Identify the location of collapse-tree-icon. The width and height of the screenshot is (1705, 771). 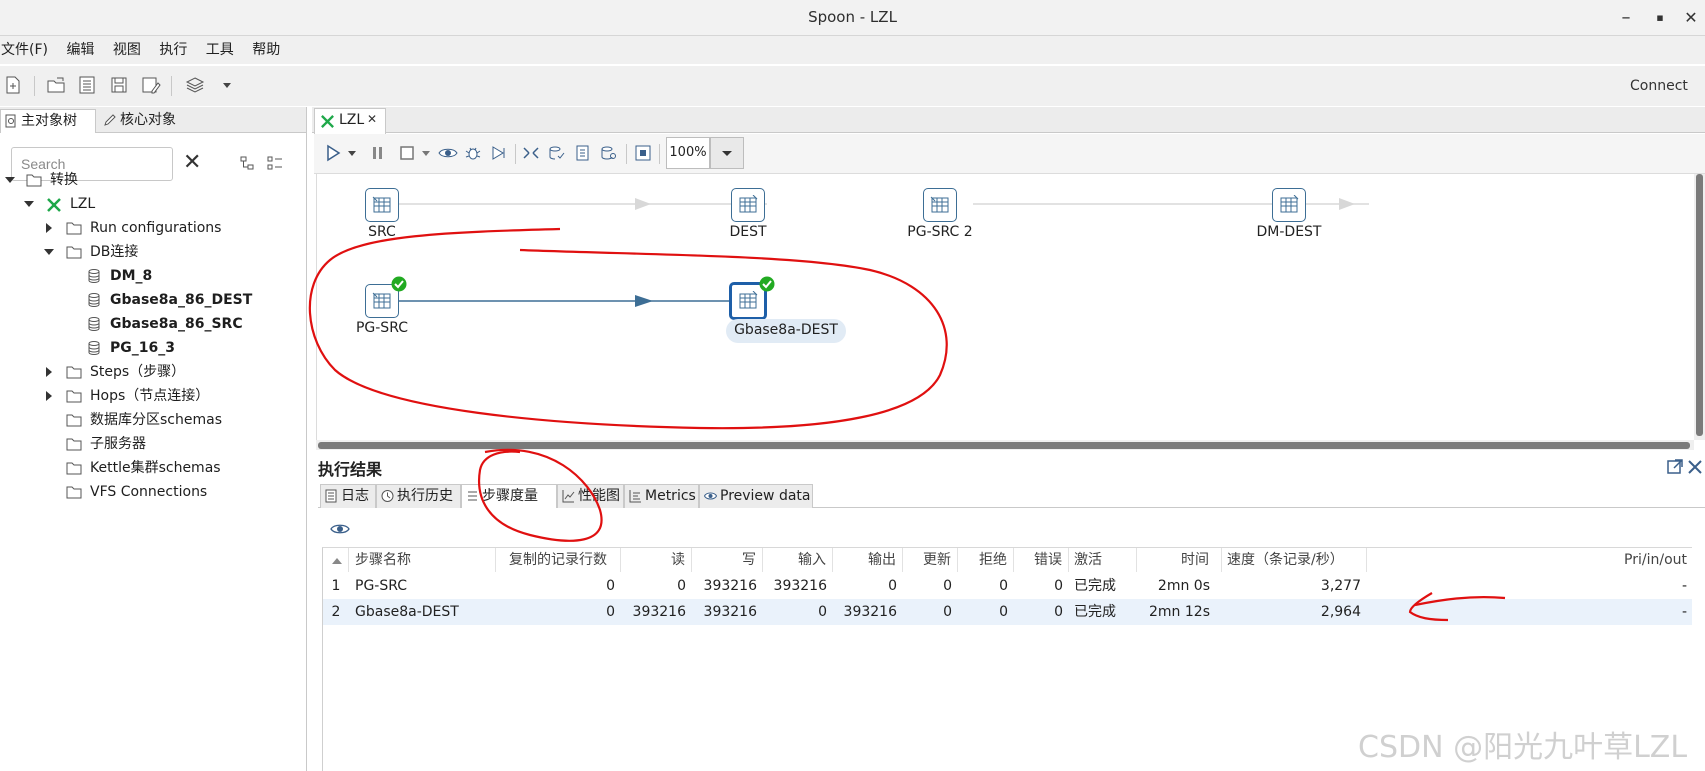
(248, 163).